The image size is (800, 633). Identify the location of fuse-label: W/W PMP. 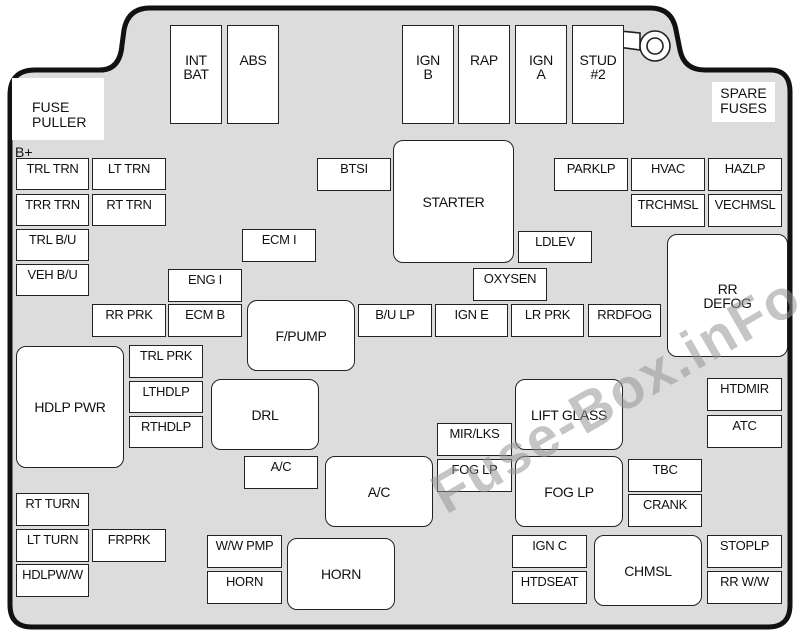
(244, 545).